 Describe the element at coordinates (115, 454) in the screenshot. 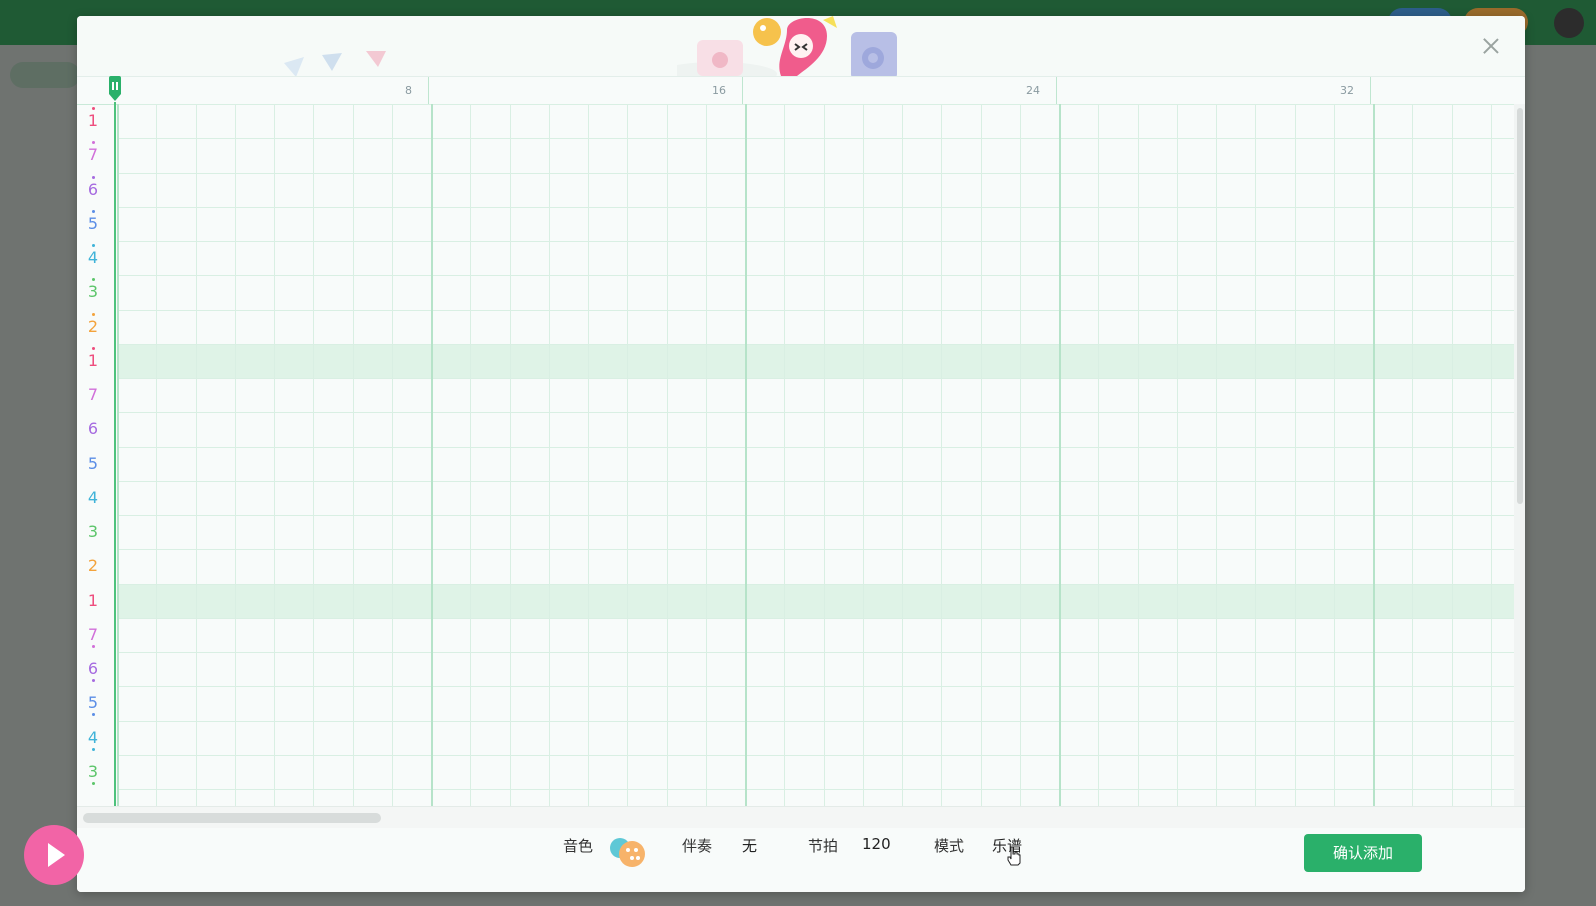

I see `playhead-line` at that location.